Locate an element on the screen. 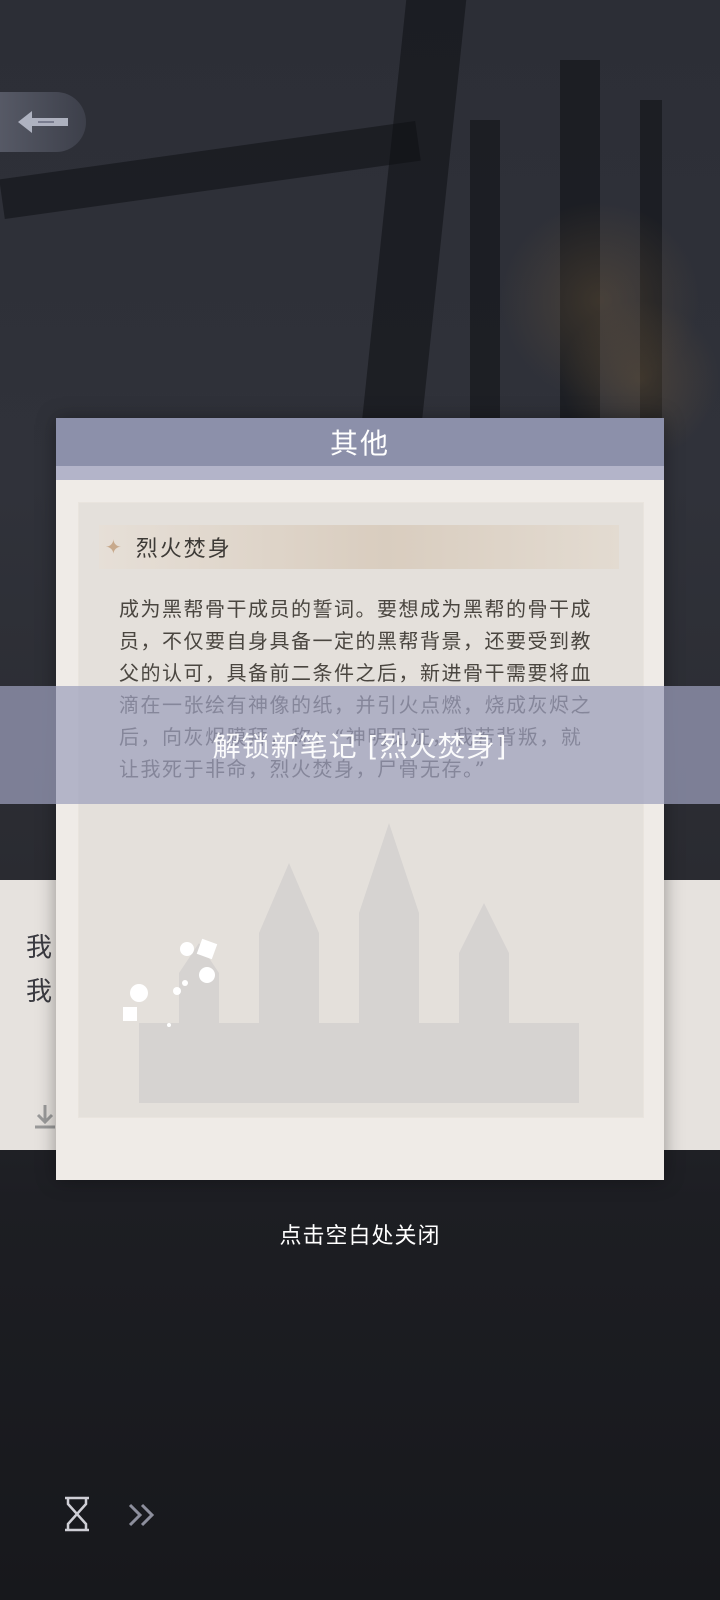  dialog-line-1: 我 is located at coordinates (39, 948).